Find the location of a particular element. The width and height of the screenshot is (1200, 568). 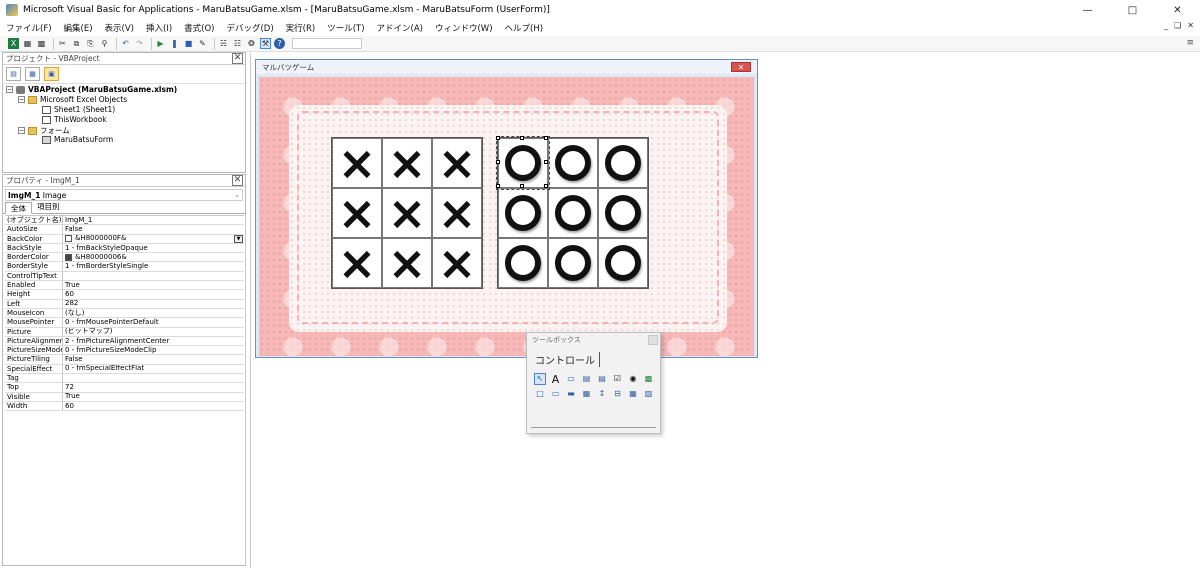

property-value: 72 is located at coordinates (153, 387).